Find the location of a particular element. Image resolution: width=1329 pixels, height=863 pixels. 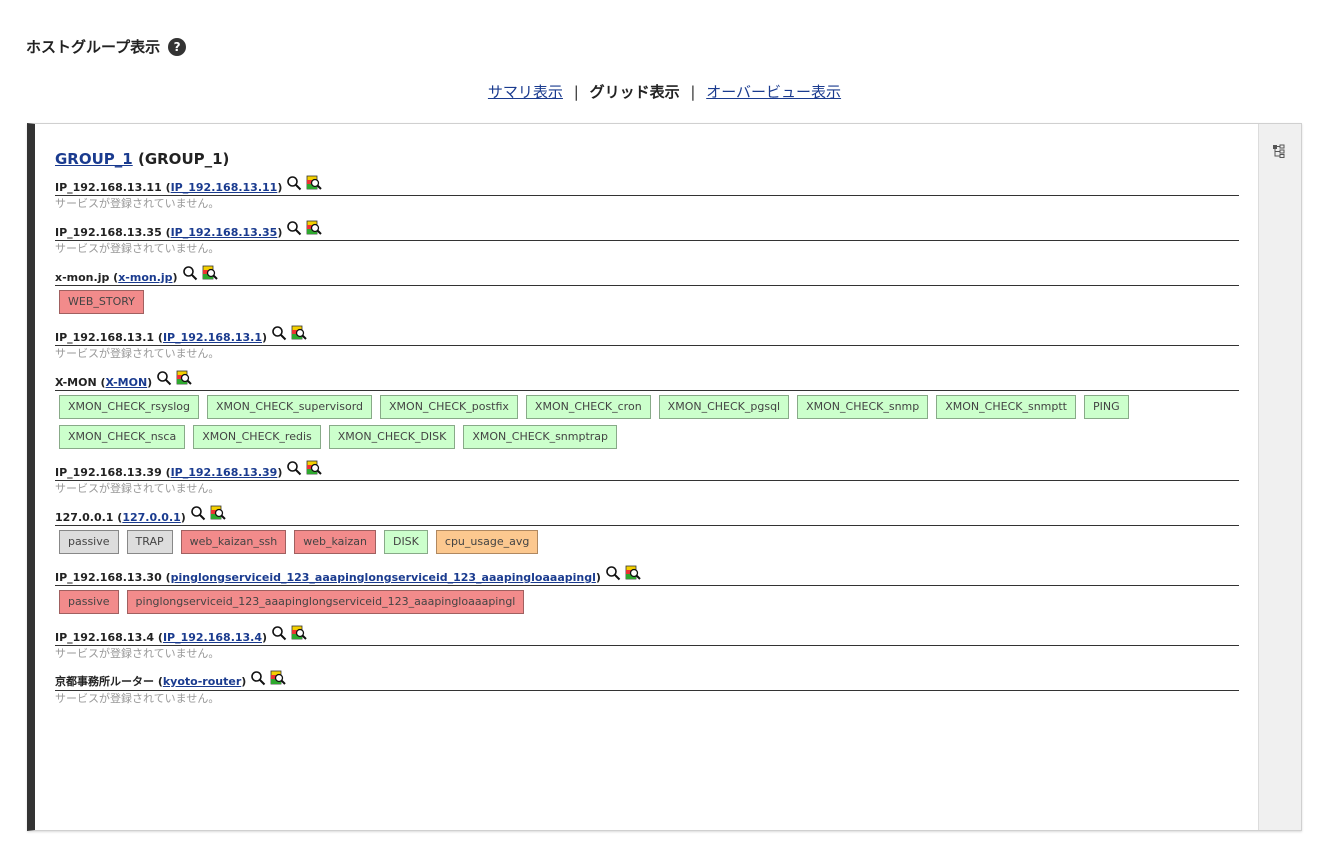

host-link: IP_192.168.13.11 is located at coordinates (224, 187).